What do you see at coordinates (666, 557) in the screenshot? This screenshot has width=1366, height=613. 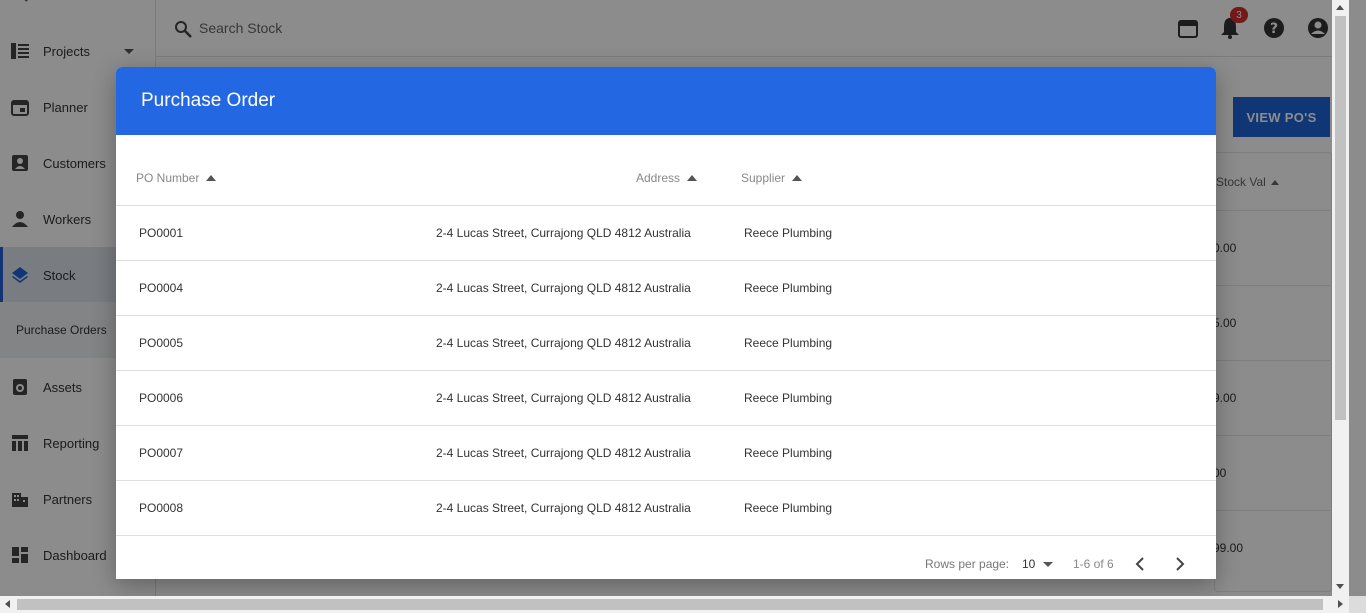 I see `table-pagination: Rows per page: 10 1-6 of 6` at bounding box center [666, 557].